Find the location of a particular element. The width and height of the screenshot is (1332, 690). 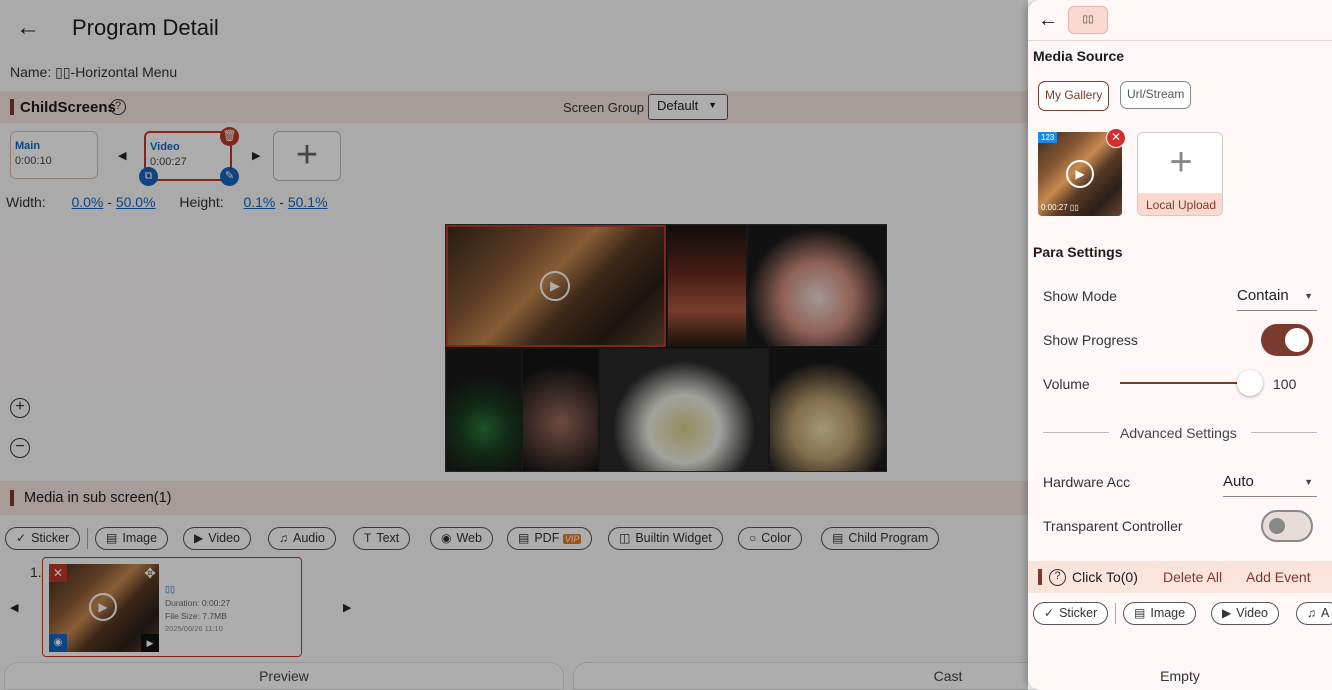

url-stream-tab: Url/Stream is located at coordinates (1156, 95).